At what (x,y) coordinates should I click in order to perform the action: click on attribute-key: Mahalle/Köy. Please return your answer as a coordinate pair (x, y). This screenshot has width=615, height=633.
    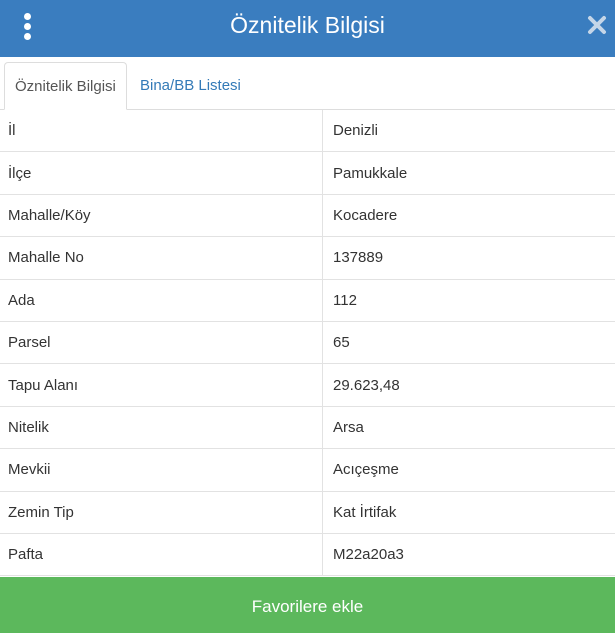
    Looking at the image, I should click on (49, 215).